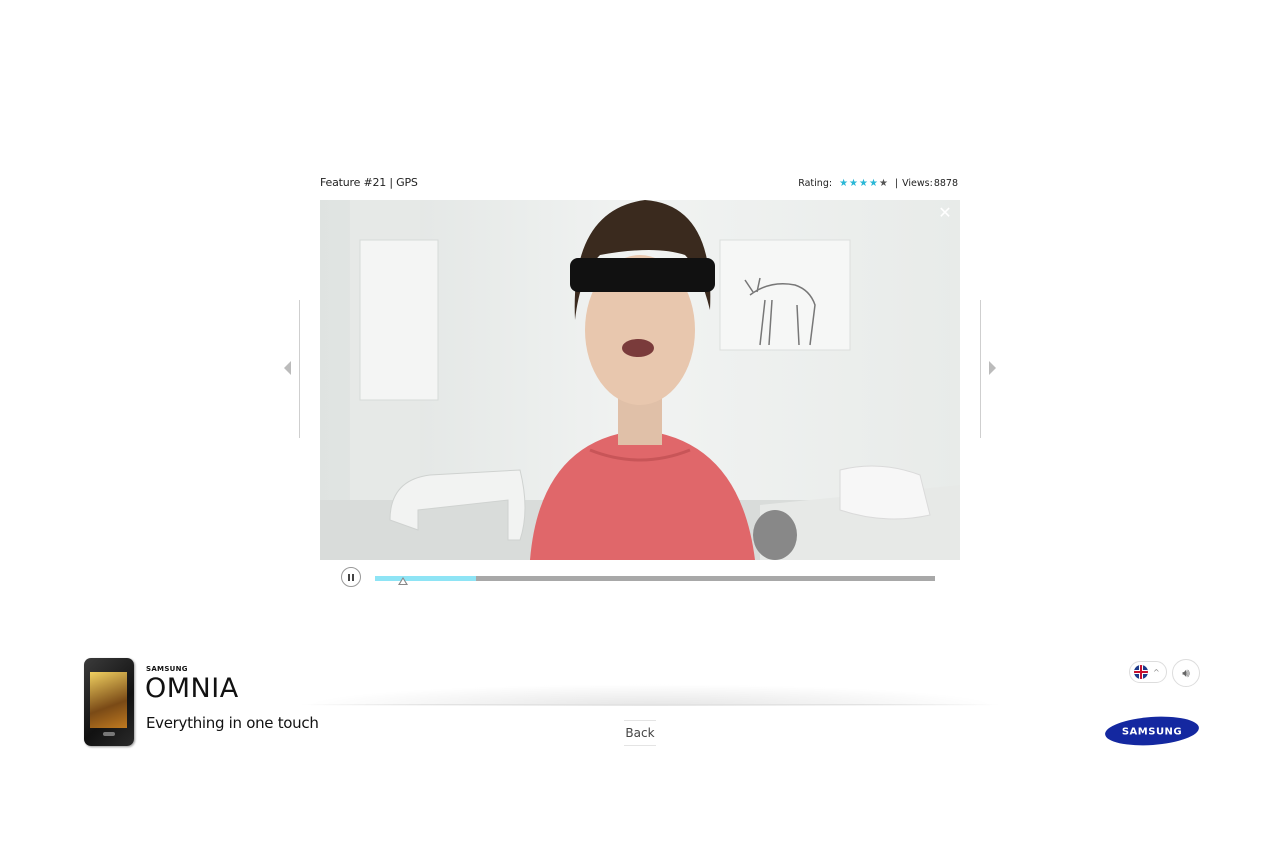  What do you see at coordinates (945, 213) in the screenshot?
I see `close-icon: ✕` at bounding box center [945, 213].